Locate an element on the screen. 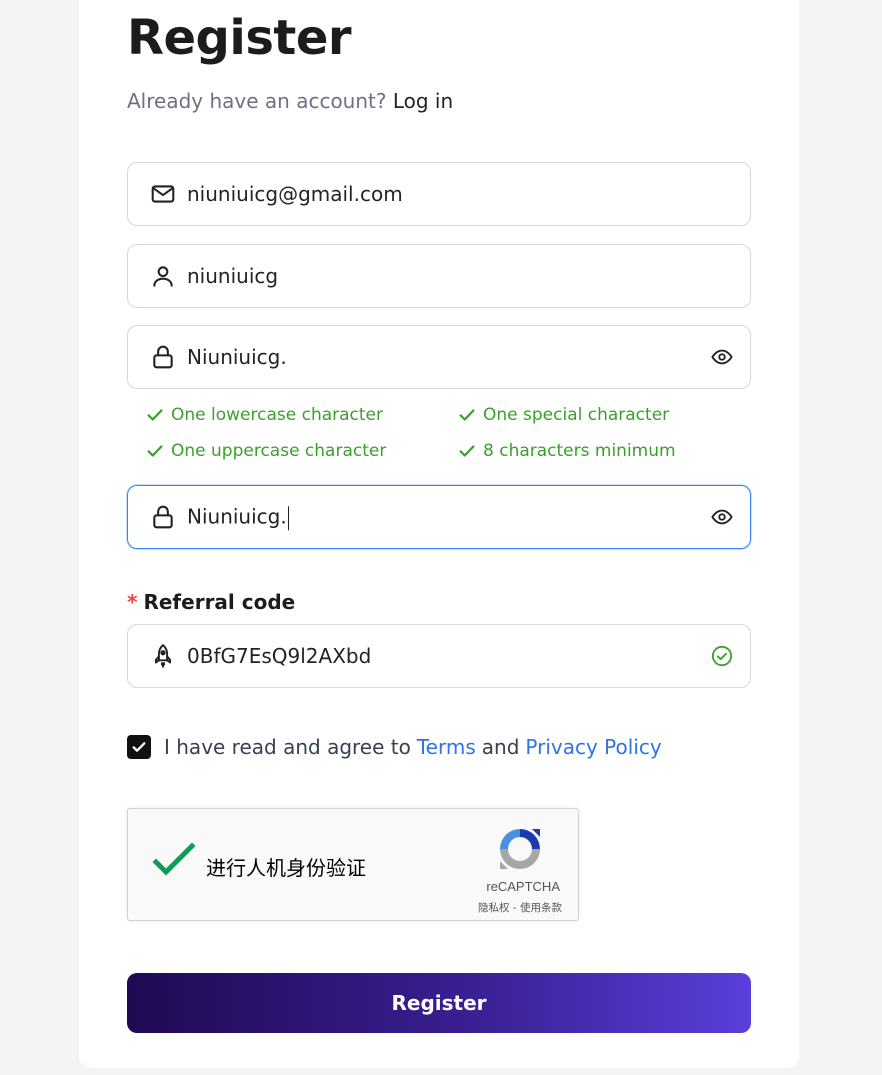 This screenshot has height=1075, width=882. recaptcha-check-icon is located at coordinates (174, 862).